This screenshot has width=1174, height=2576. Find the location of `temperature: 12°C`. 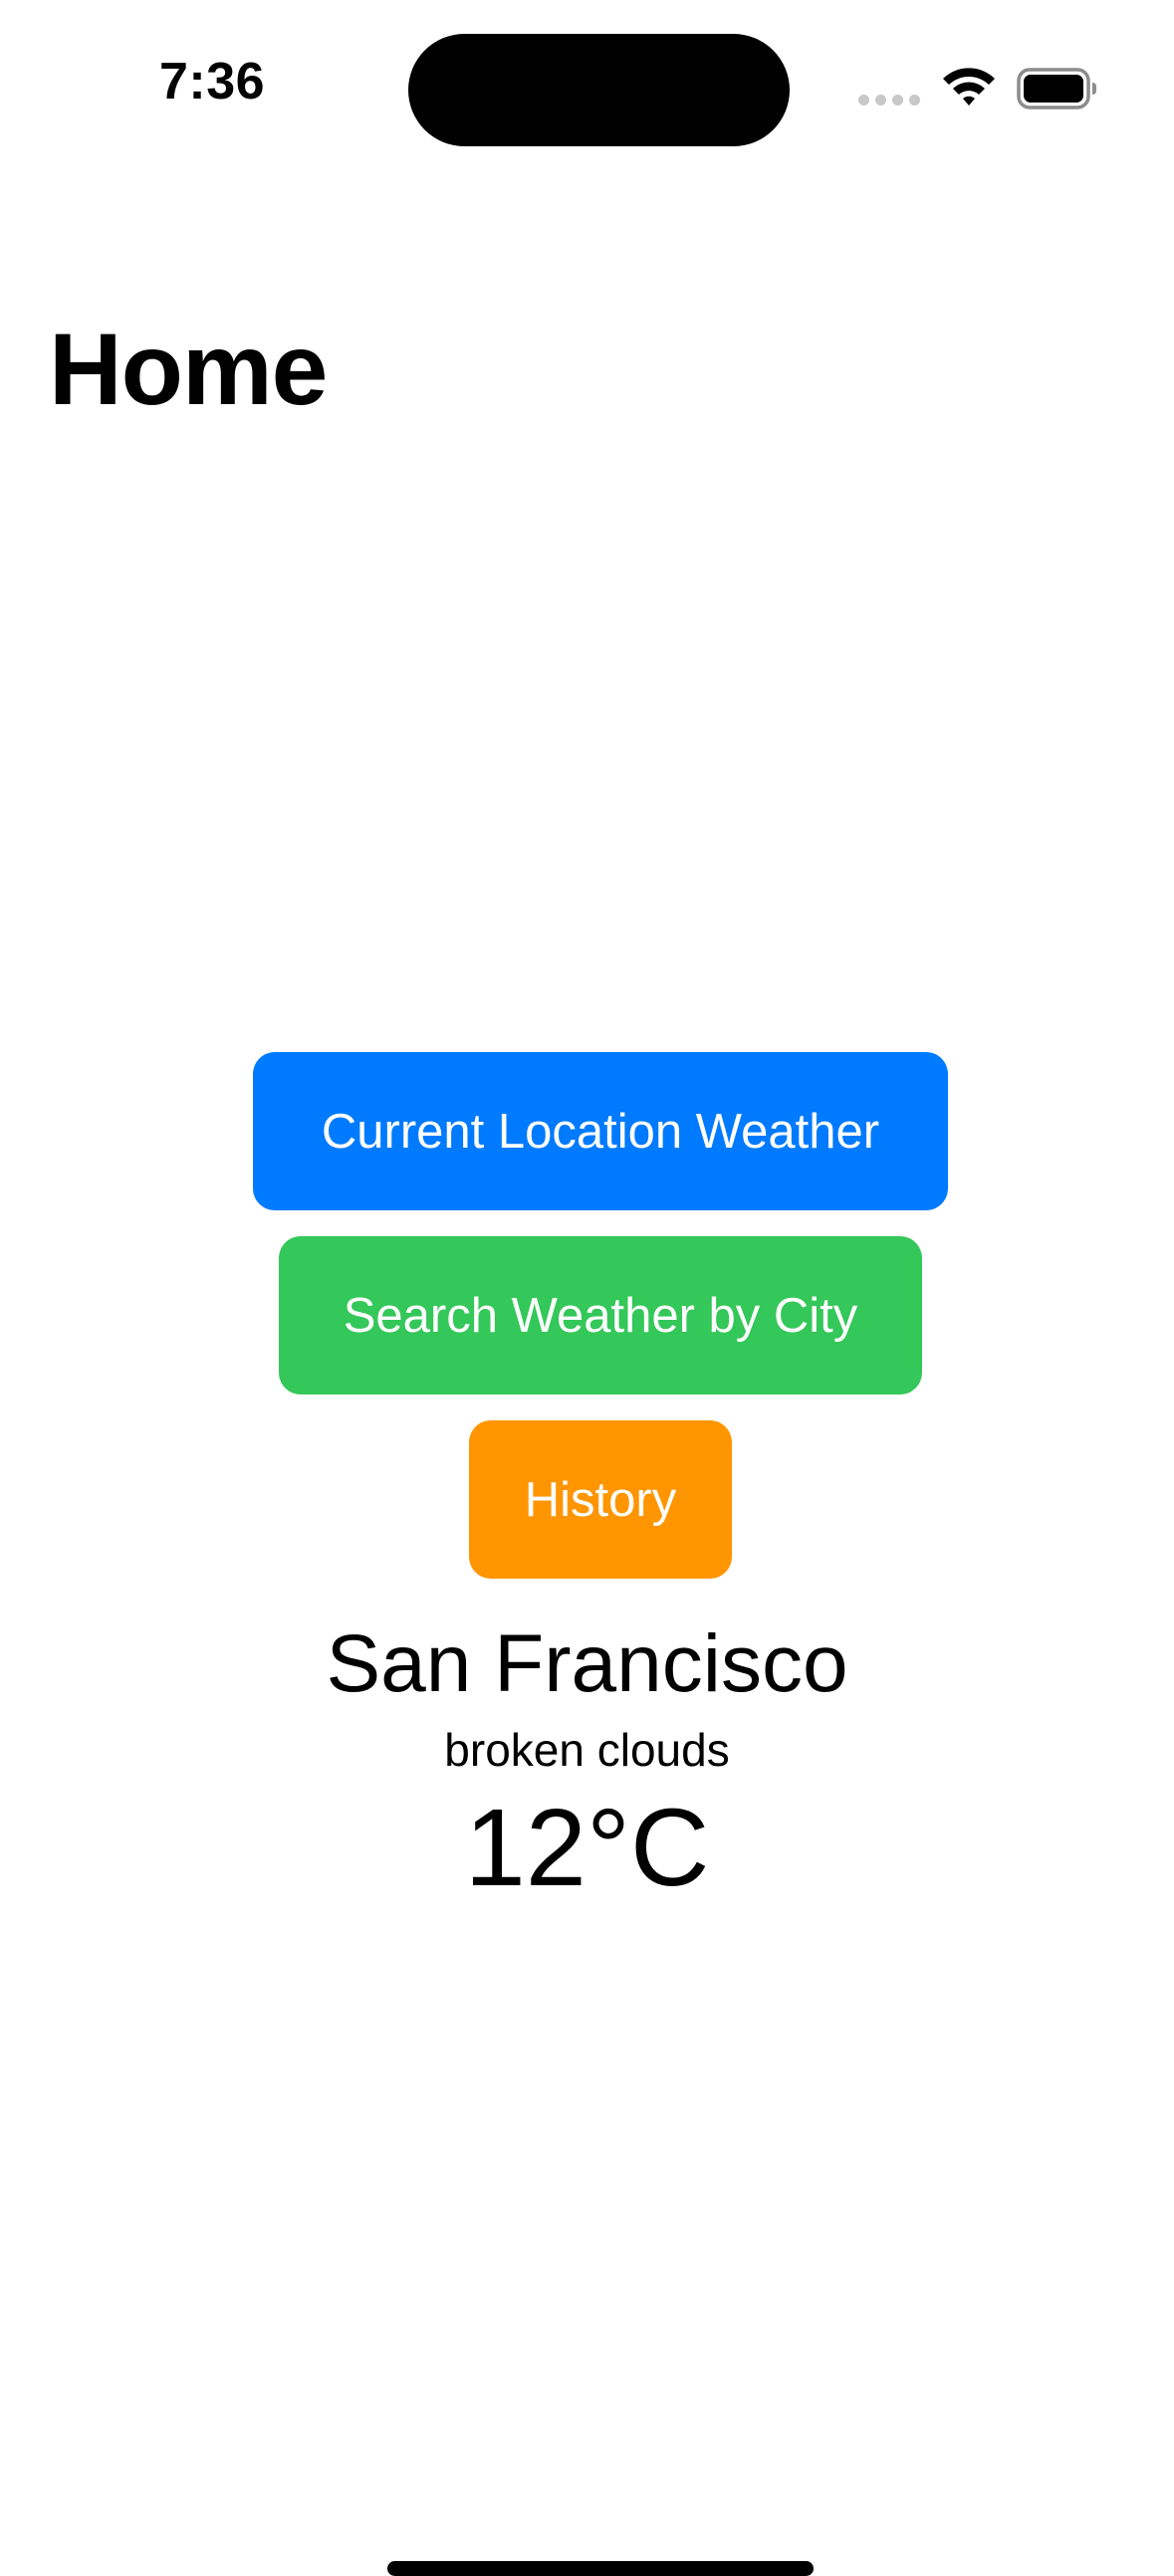

temperature: 12°C is located at coordinates (587, 1848).